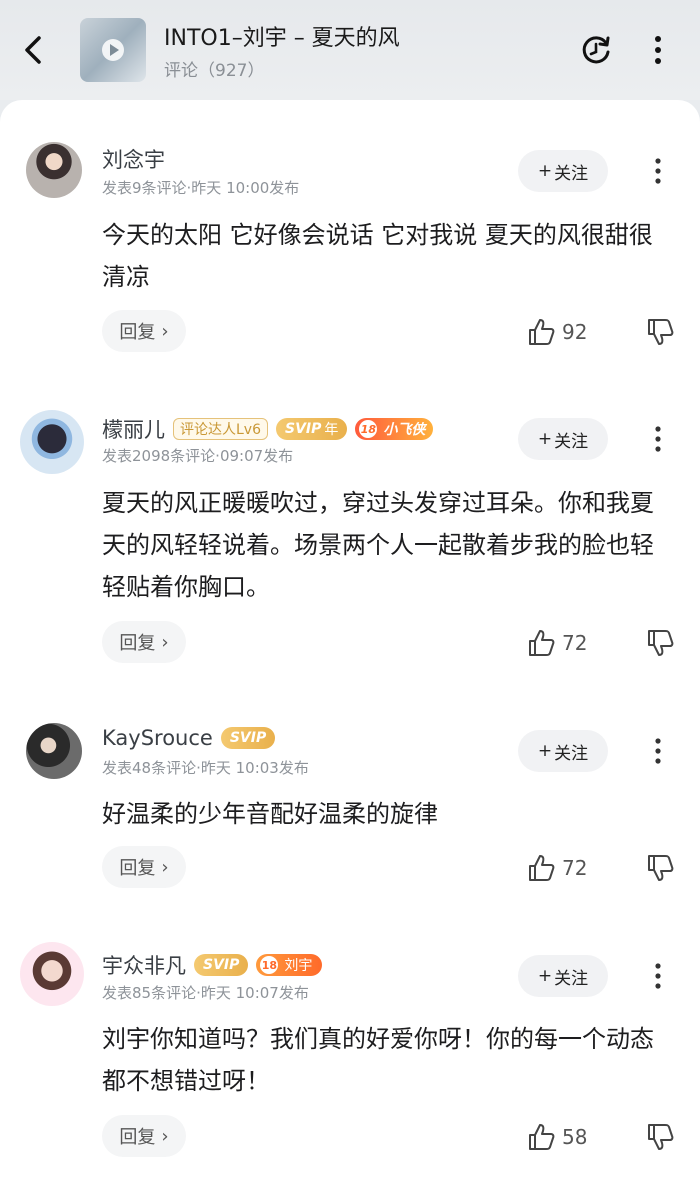 The height and width of the screenshot is (1189, 700). Describe the element at coordinates (201, 188) in the screenshot. I see `comment-meta: 发表9条评论·昨天 10:00发布` at that location.